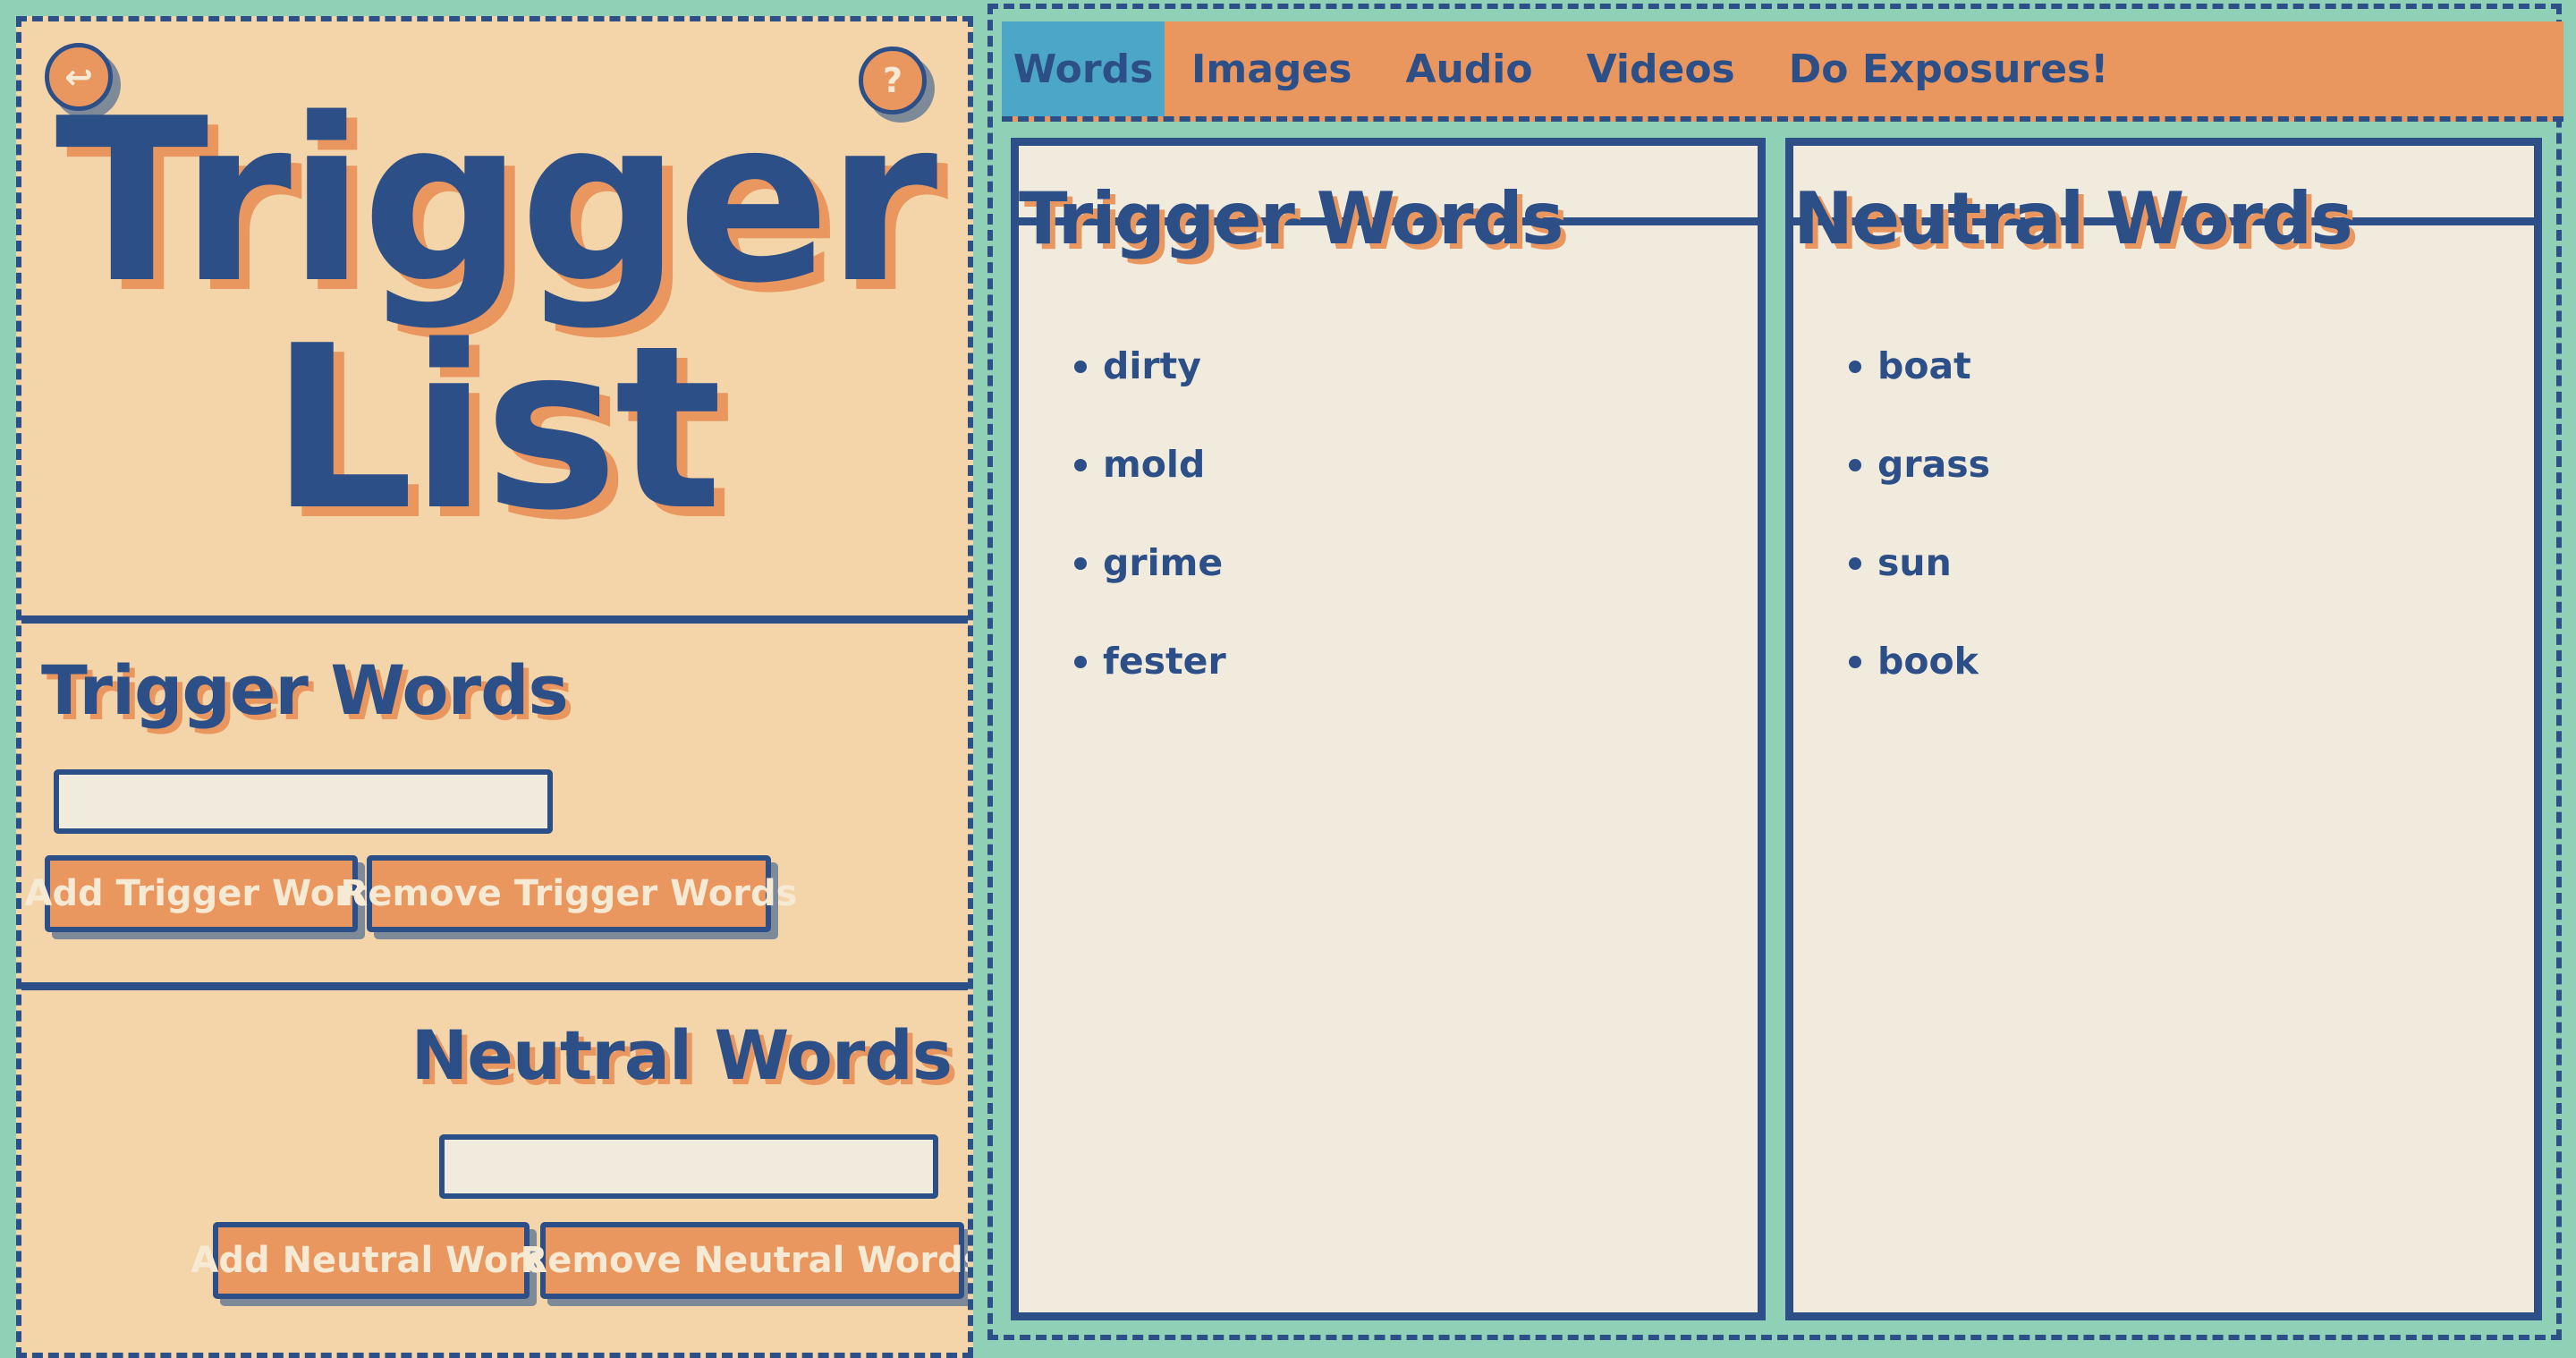  Describe the element at coordinates (1919, 585) in the screenshot. I see `list-item: sun` at that location.